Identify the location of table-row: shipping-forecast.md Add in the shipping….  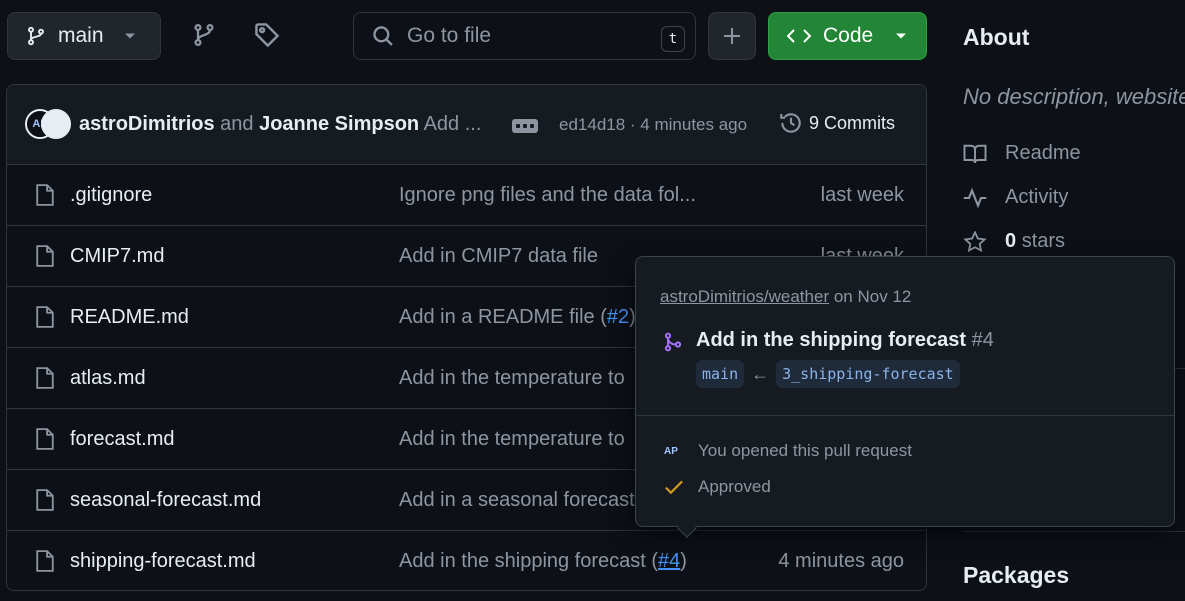
(466, 560).